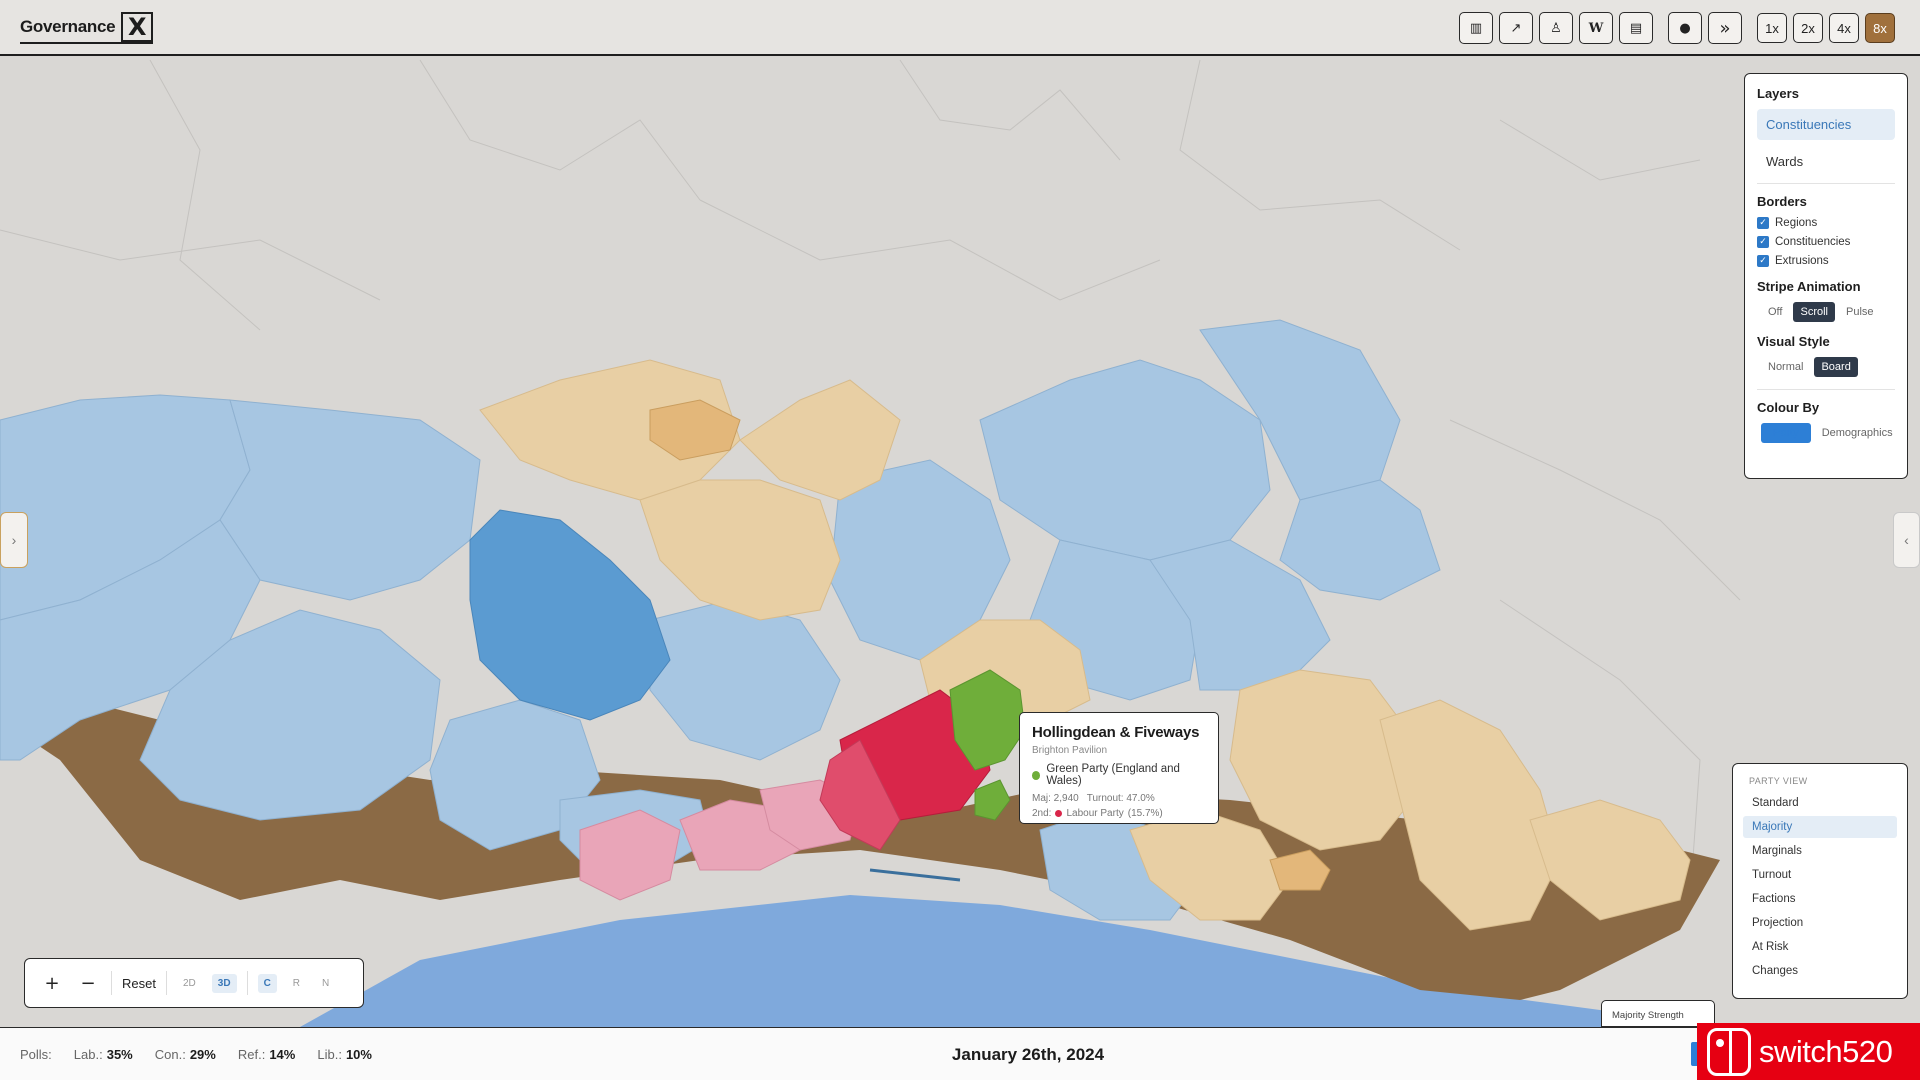 The height and width of the screenshot is (1080, 1920). Describe the element at coordinates (1814, 312) in the screenshot. I see `stripe-scroll-option: Scroll` at that location.